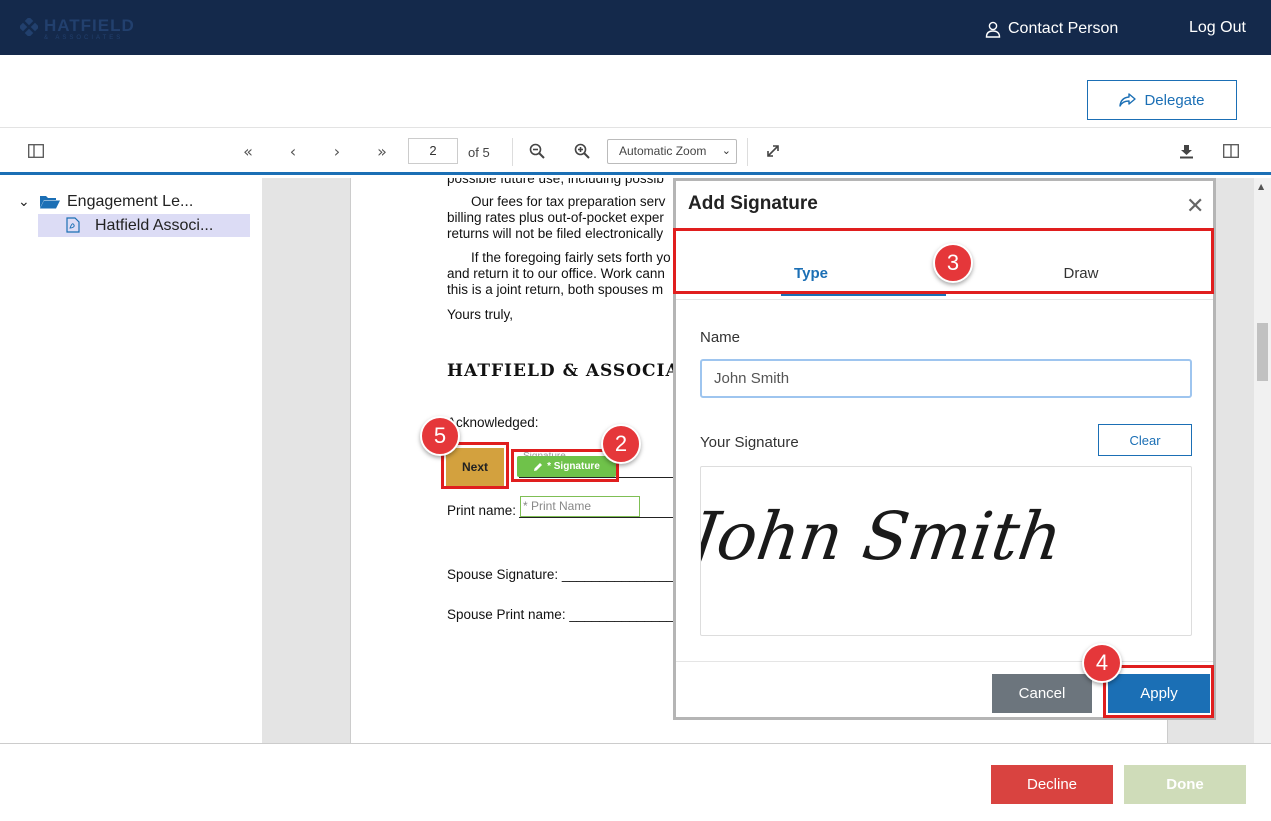 The image size is (1271, 821). Describe the element at coordinates (635, 782) in the screenshot. I see `bottom-action-bar: Decline Done` at that location.